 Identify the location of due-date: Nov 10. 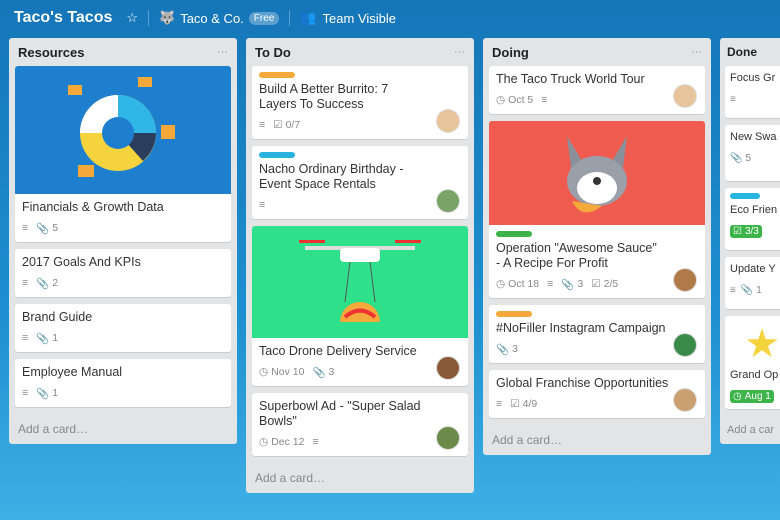
(288, 372).